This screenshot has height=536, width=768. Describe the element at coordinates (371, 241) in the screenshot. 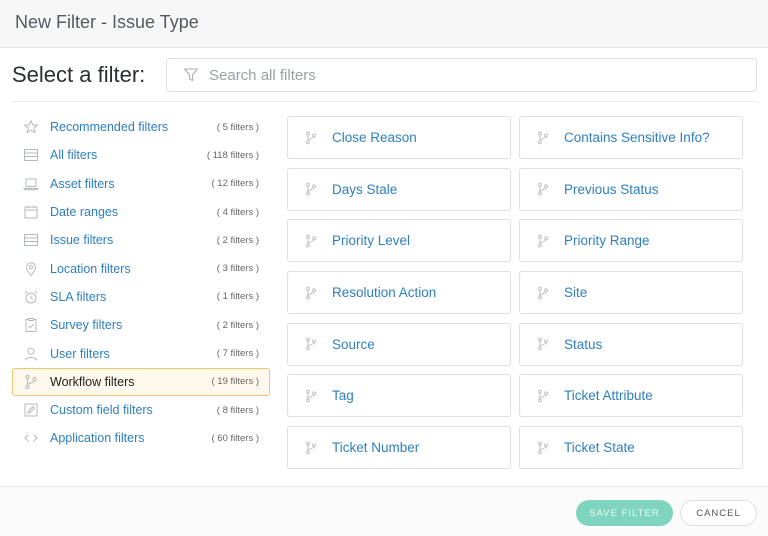

I see `filter-card-label: Priority Level` at that location.